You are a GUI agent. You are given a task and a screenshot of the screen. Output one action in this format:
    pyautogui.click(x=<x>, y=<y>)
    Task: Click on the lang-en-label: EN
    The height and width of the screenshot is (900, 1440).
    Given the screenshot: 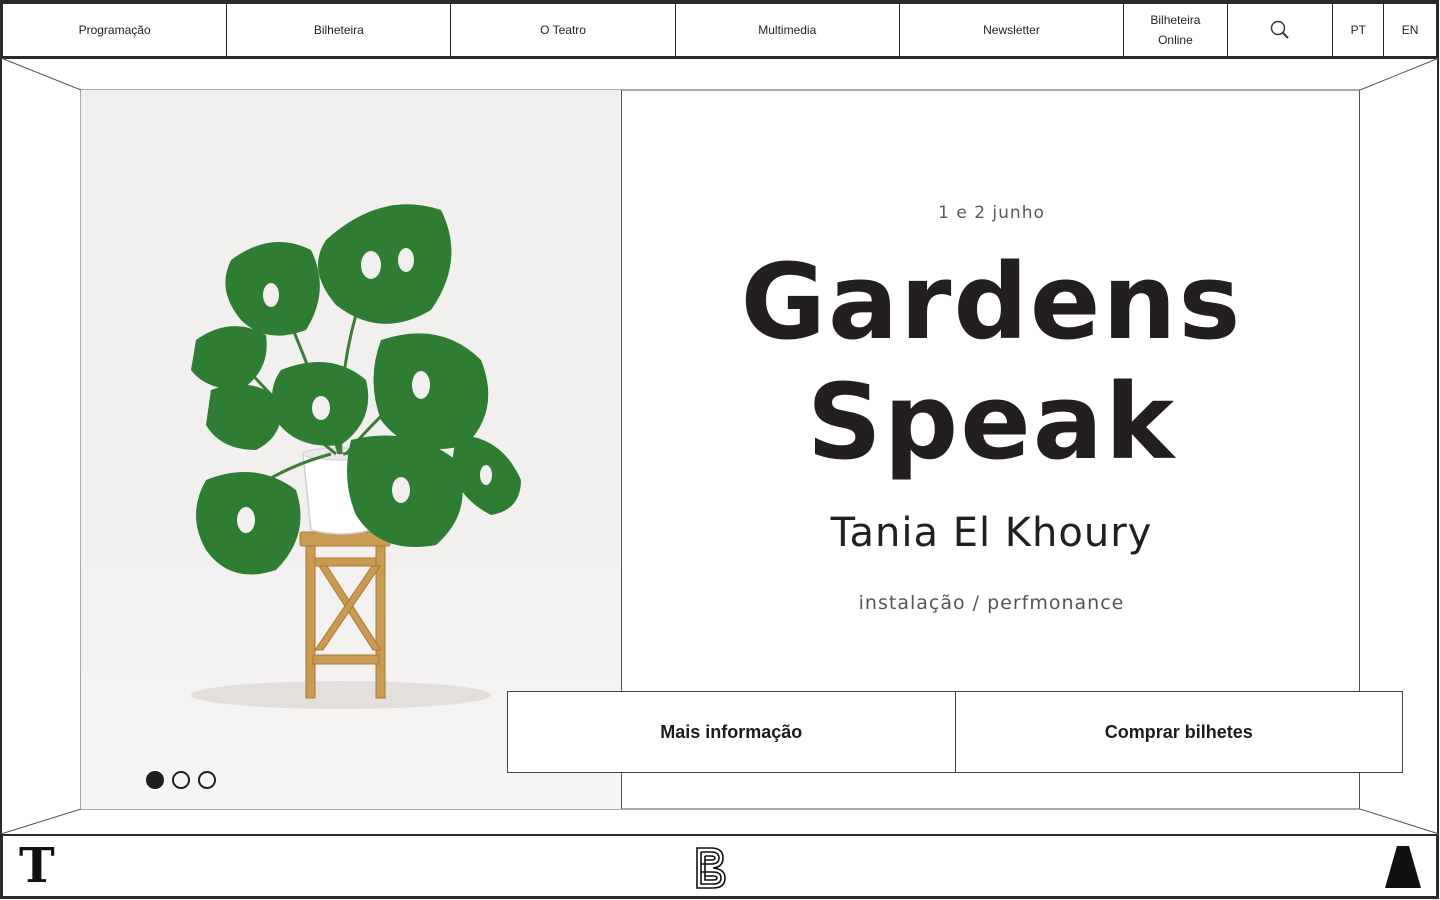 What is the action you would take?
    pyautogui.click(x=1410, y=30)
    